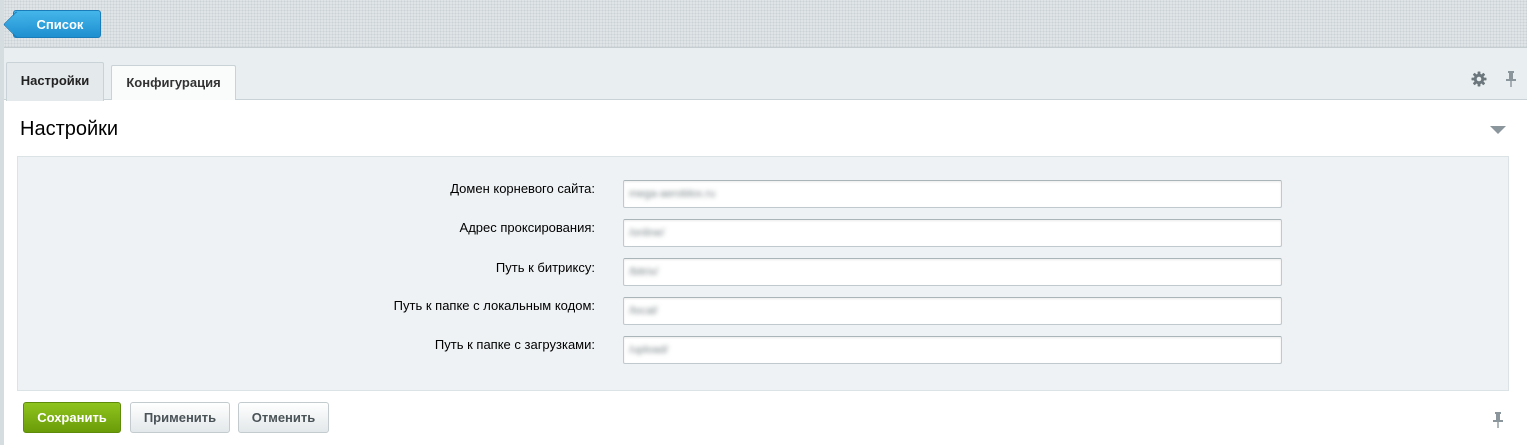 Image resolution: width=1527 pixels, height=445 pixels. Describe the element at coordinates (514, 344) in the screenshot. I see `field-label-upload-path: Путь к папке с загрузками:` at that location.